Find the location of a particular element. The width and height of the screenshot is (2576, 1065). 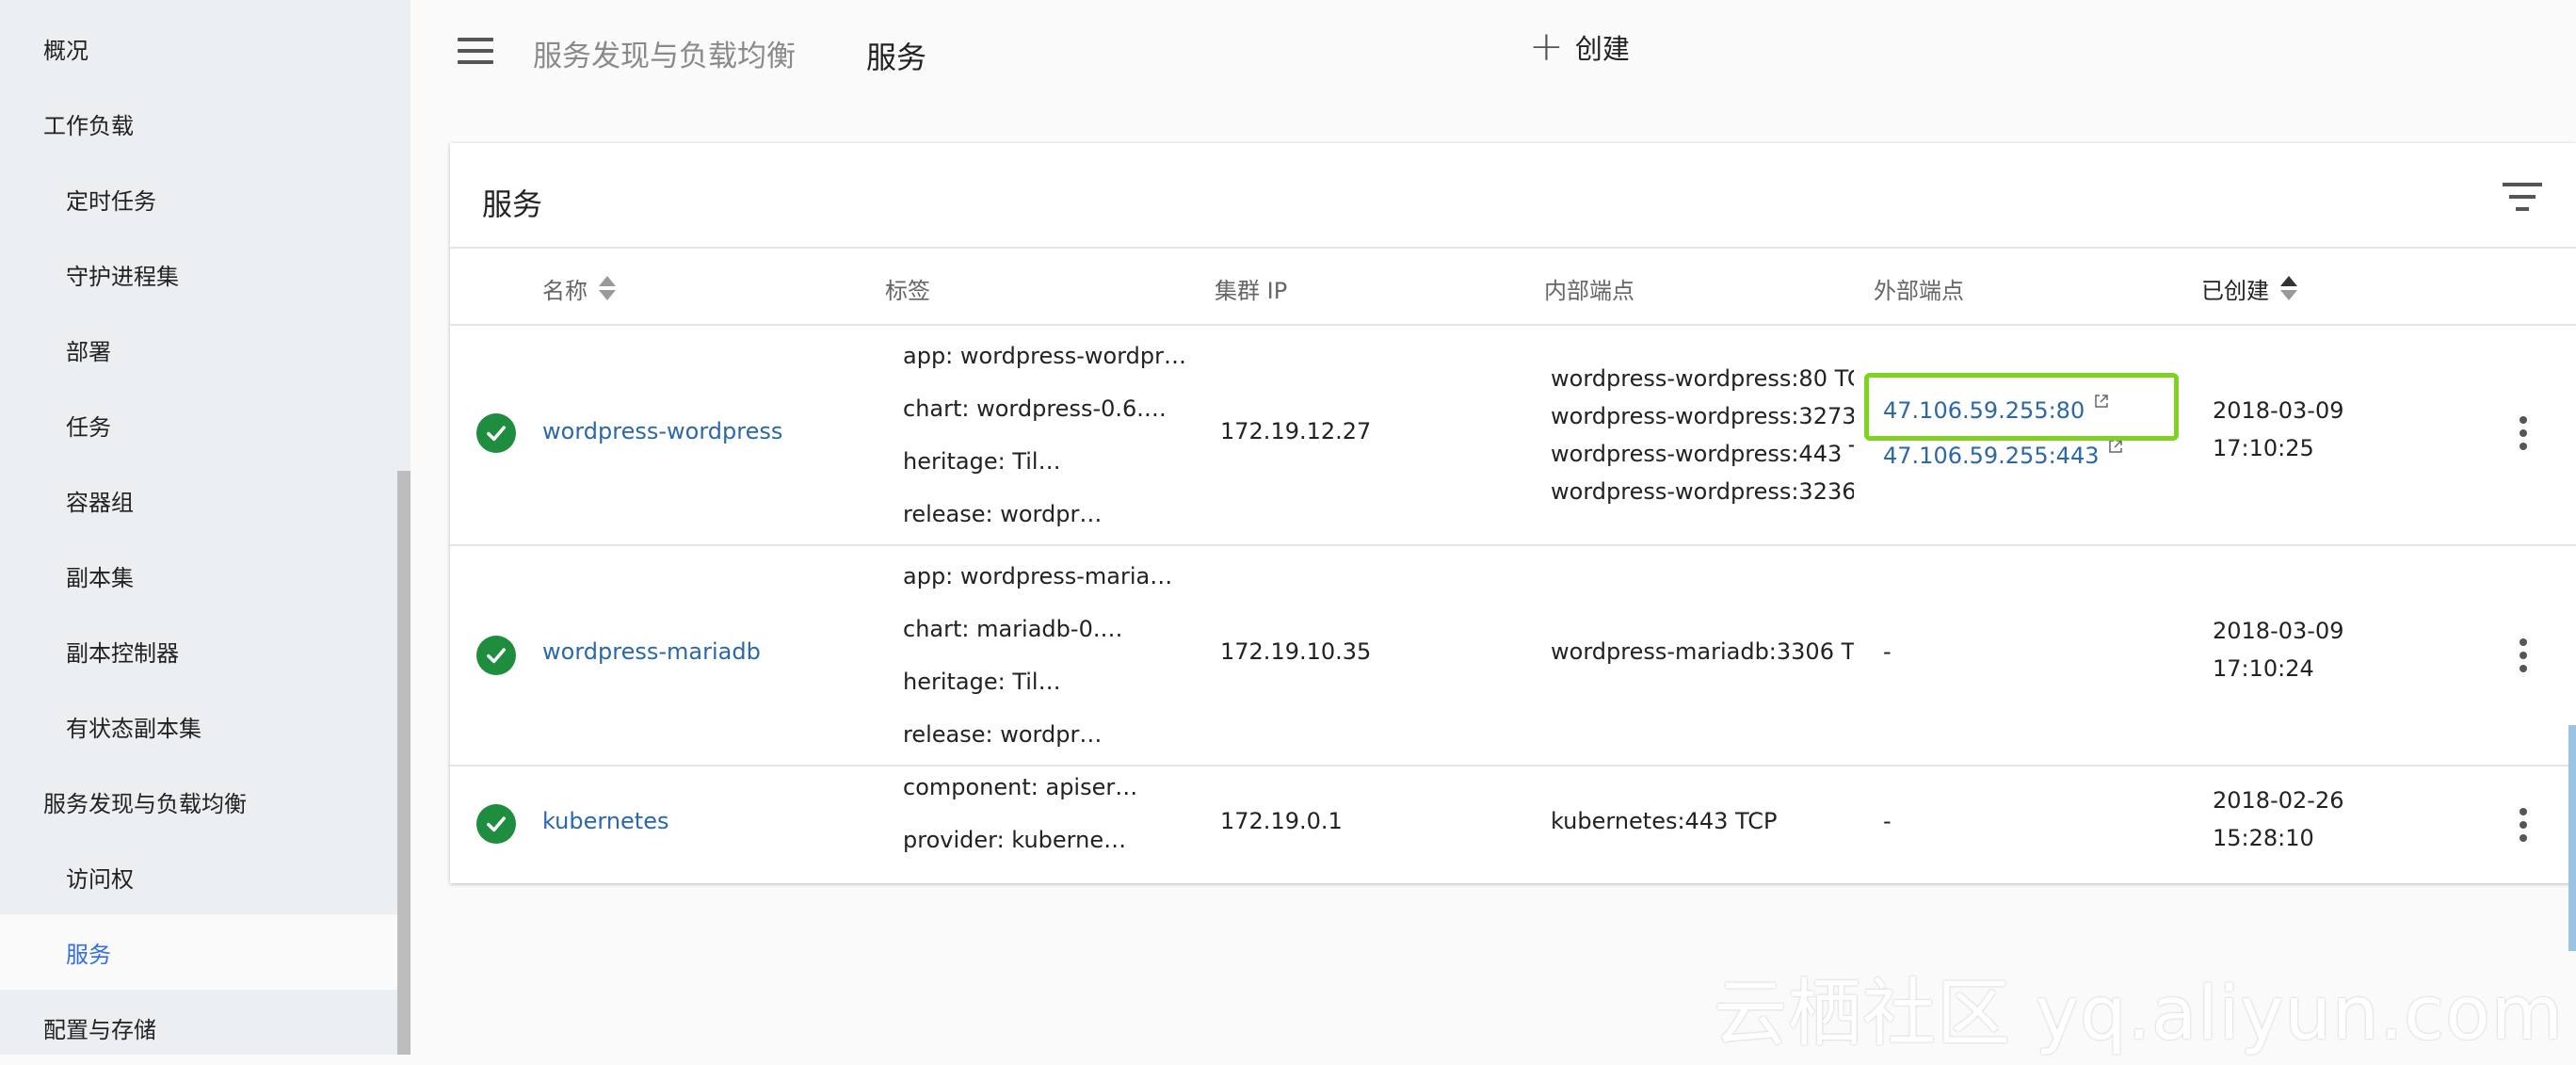

sidebar-item-discovery-lb: 服务发现与负载均衡 is located at coordinates (198, 801).